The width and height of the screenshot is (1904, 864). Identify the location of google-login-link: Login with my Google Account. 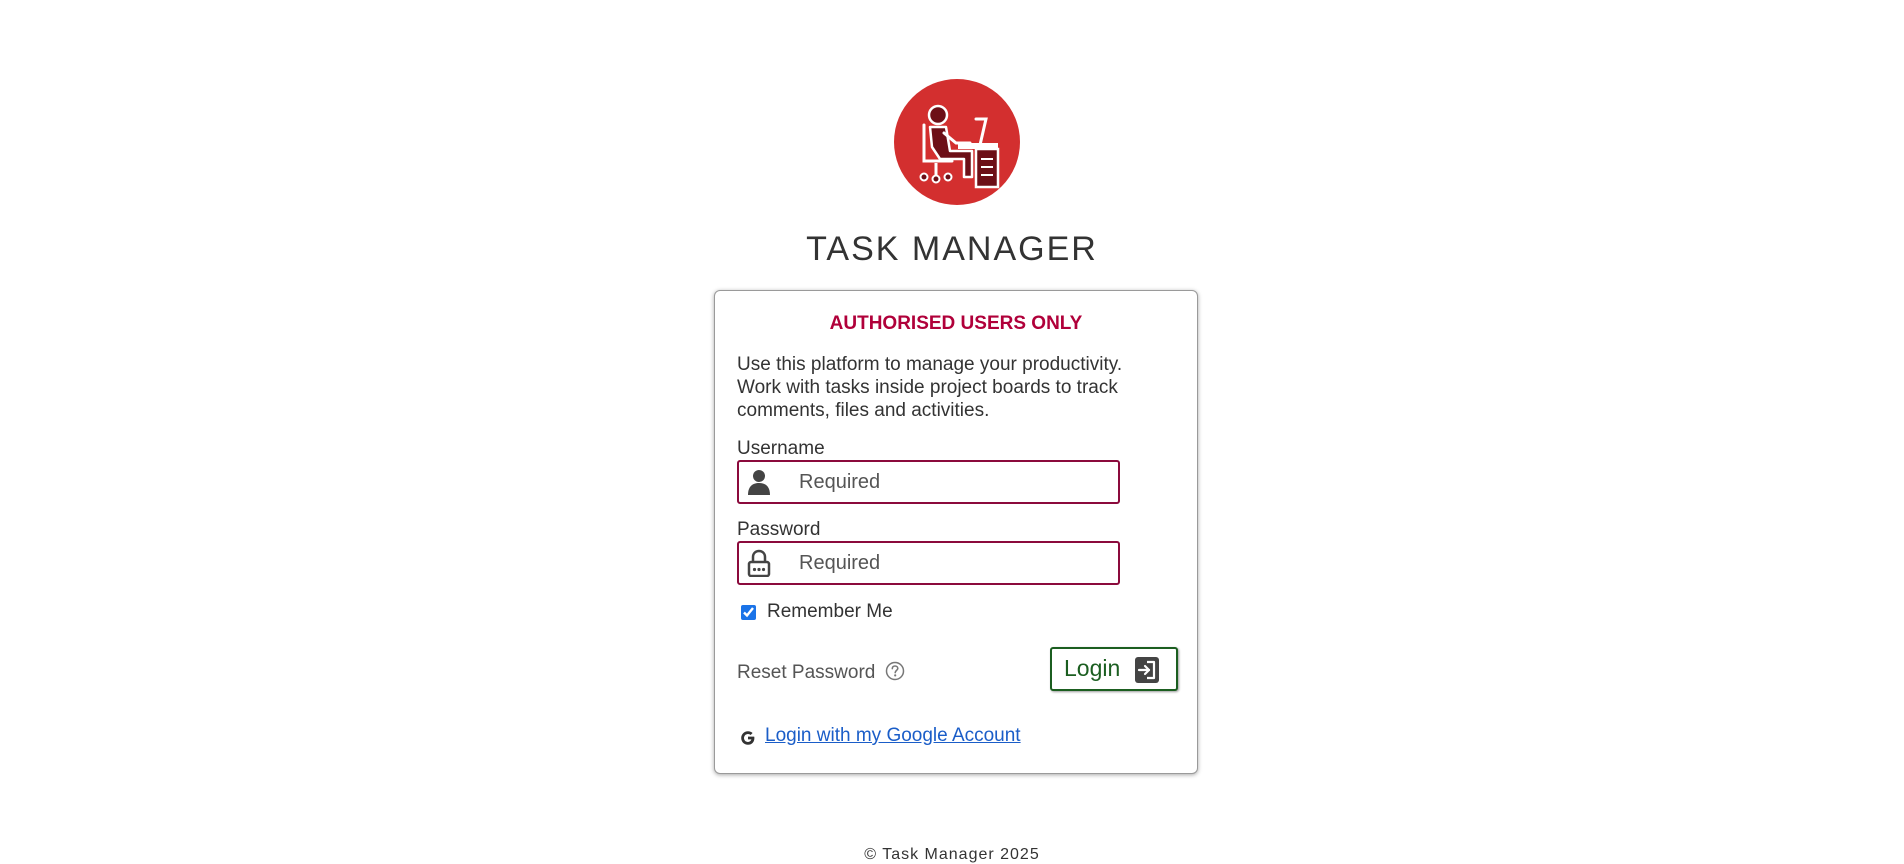
(893, 736).